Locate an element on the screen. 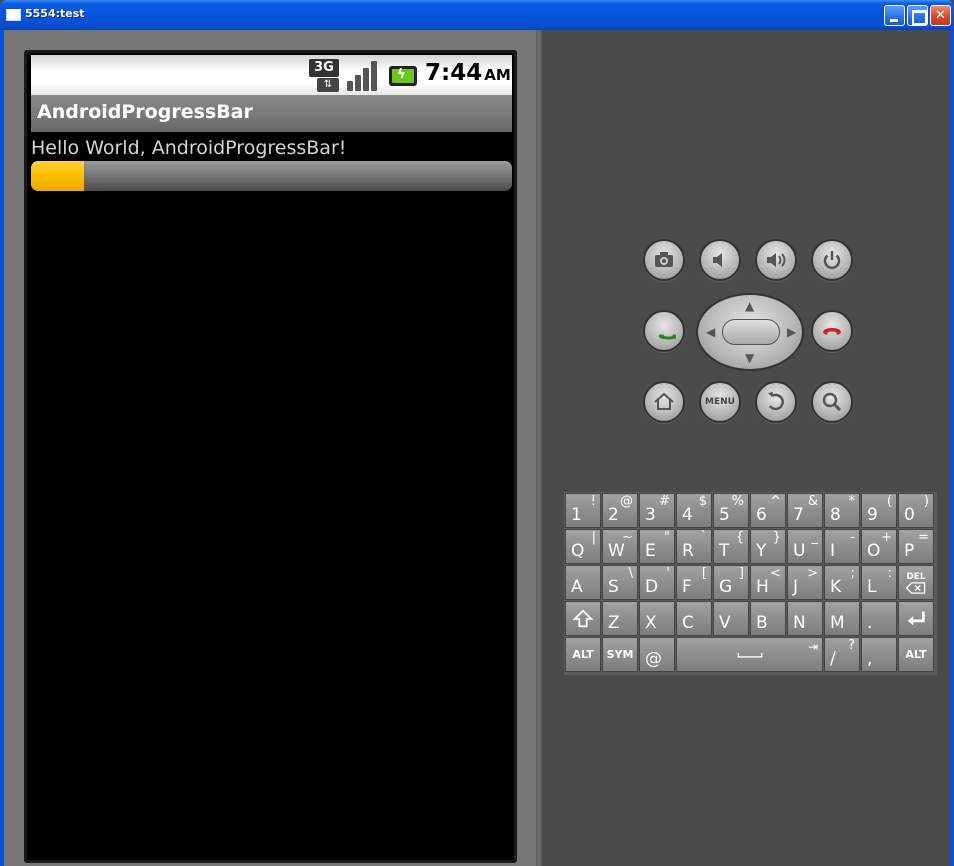  key-i: I- is located at coordinates (842, 546).